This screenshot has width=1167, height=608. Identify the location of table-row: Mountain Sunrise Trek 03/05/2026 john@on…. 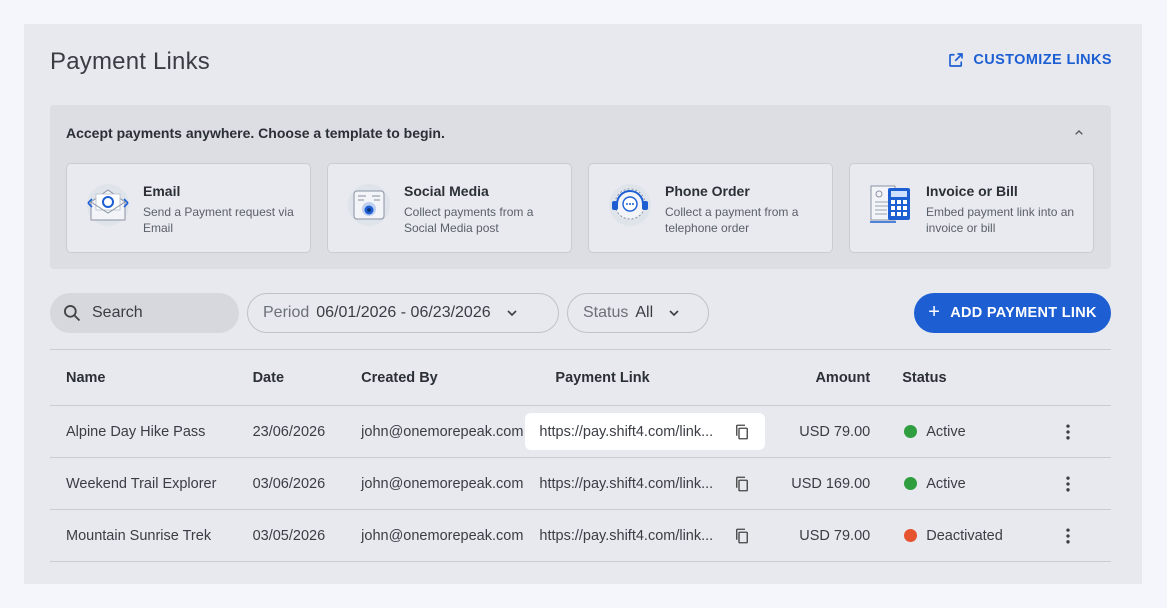
(580, 535).